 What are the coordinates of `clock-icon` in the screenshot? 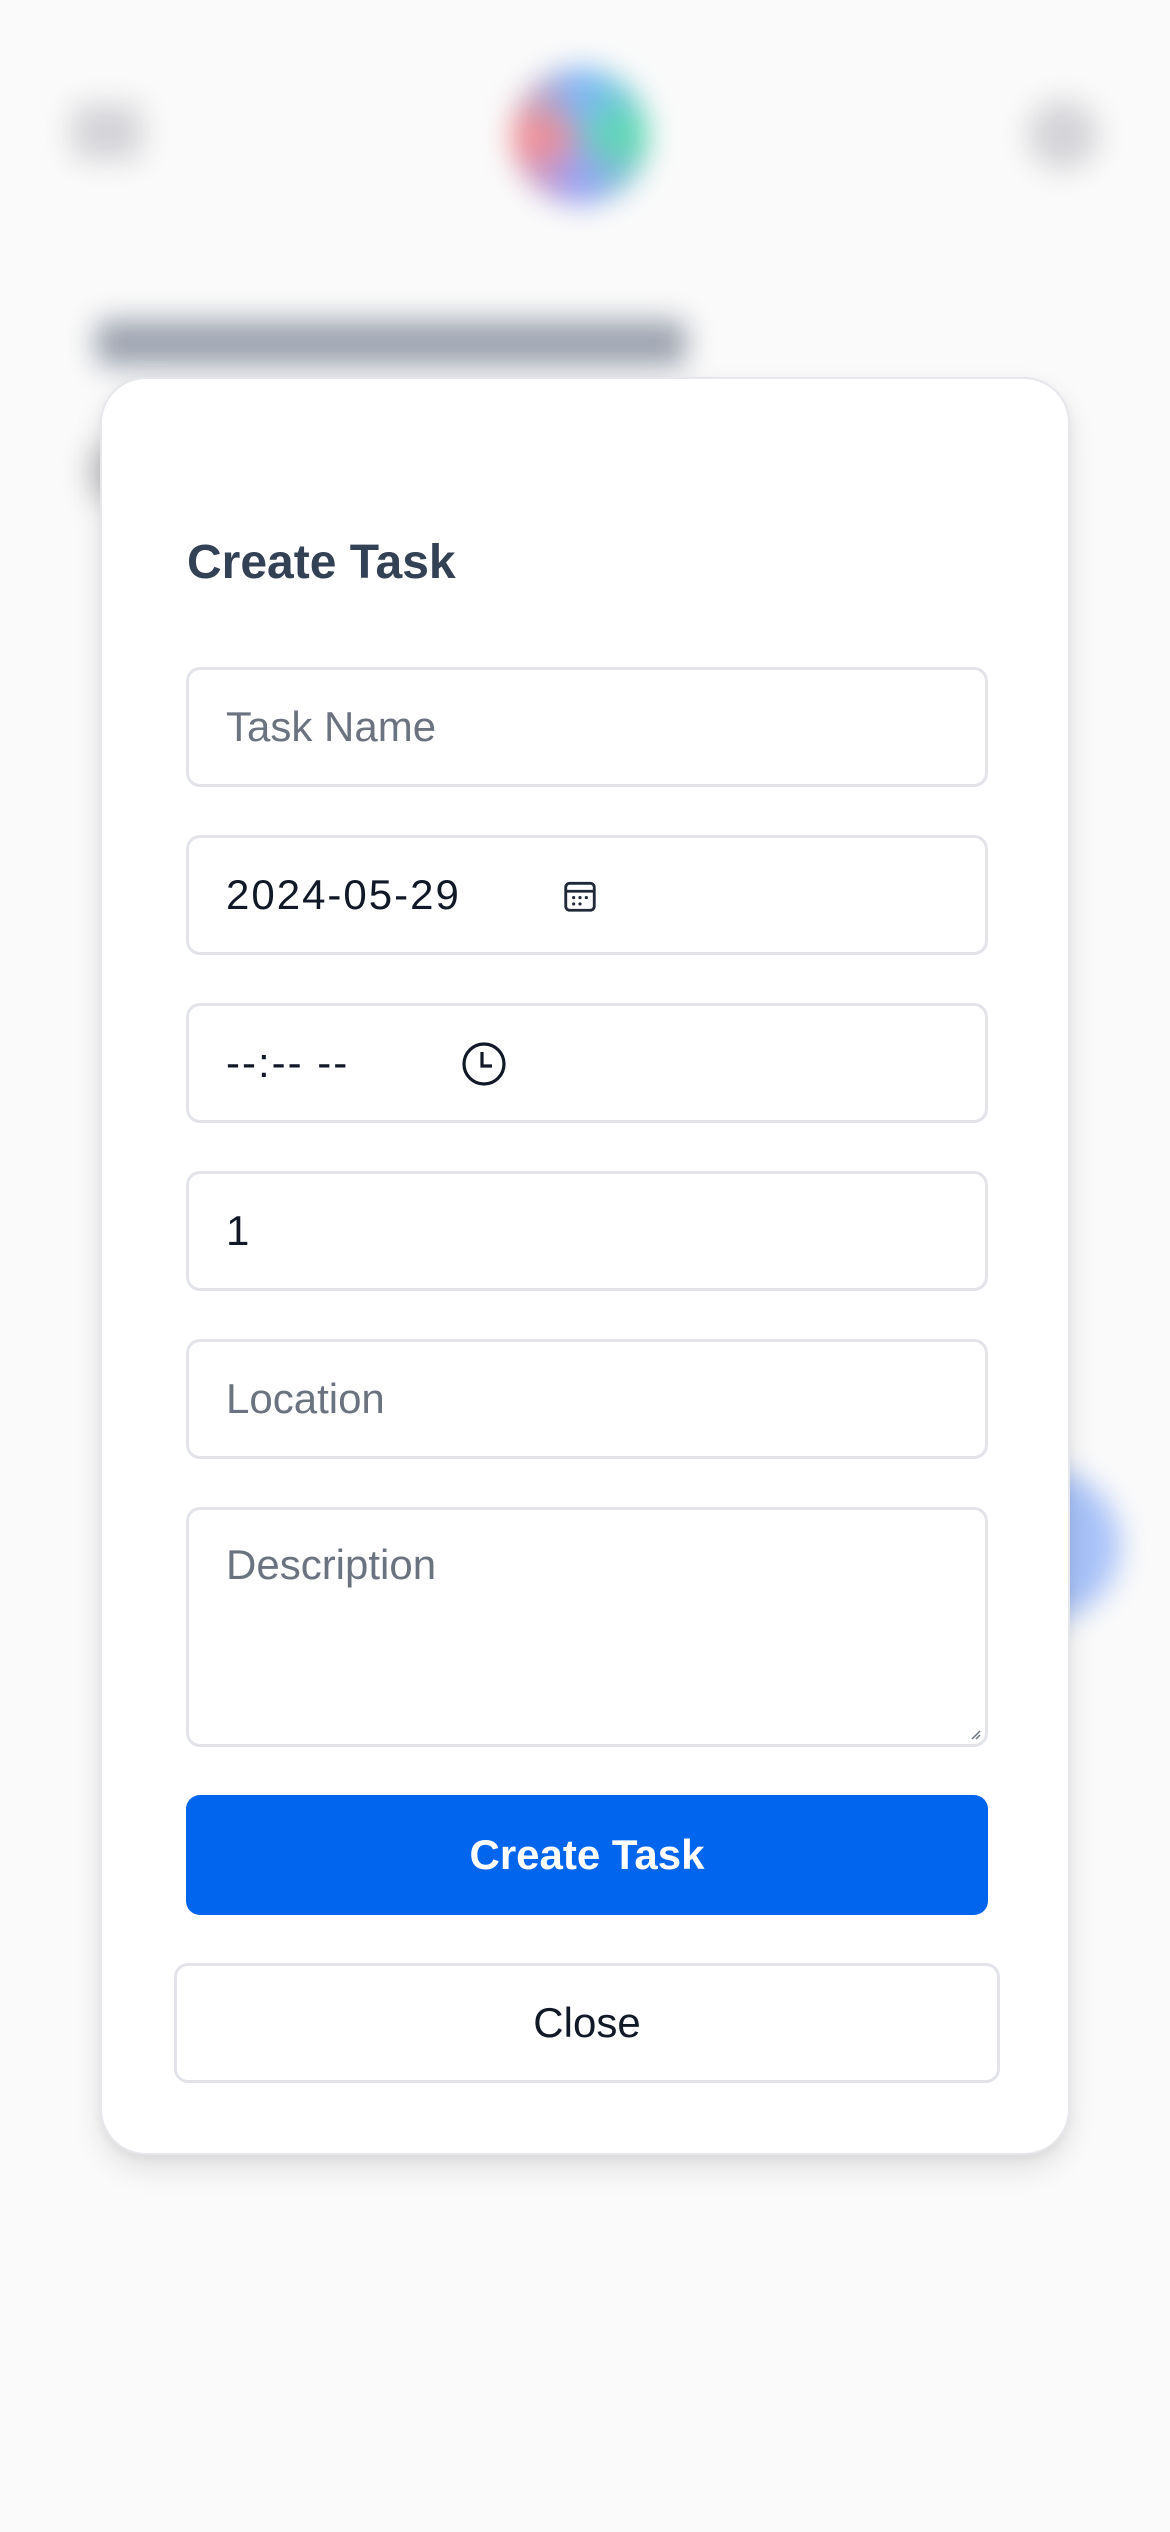 It's located at (484, 1064).